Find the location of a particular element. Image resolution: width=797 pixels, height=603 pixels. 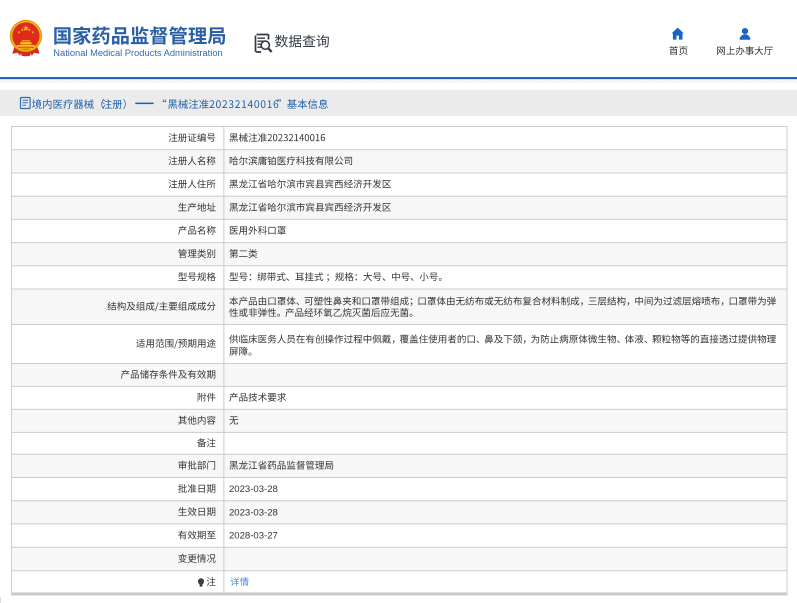

svg-text:National Medical Products Admi: National Medical Products Administration is located at coordinates (137, 53).